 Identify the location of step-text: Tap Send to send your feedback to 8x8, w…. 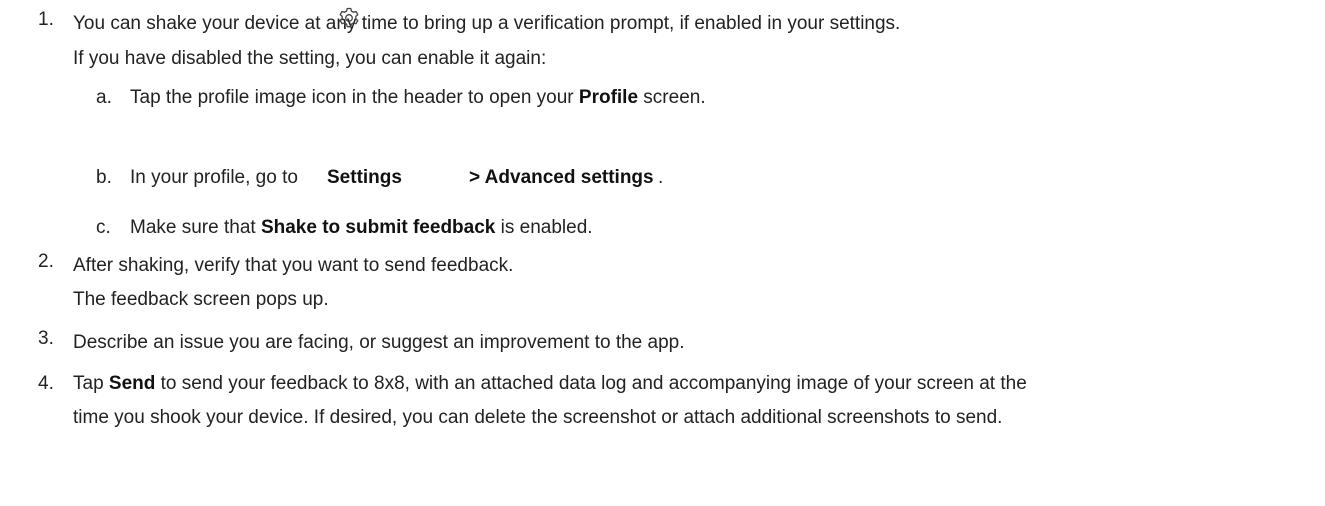
(550, 384).